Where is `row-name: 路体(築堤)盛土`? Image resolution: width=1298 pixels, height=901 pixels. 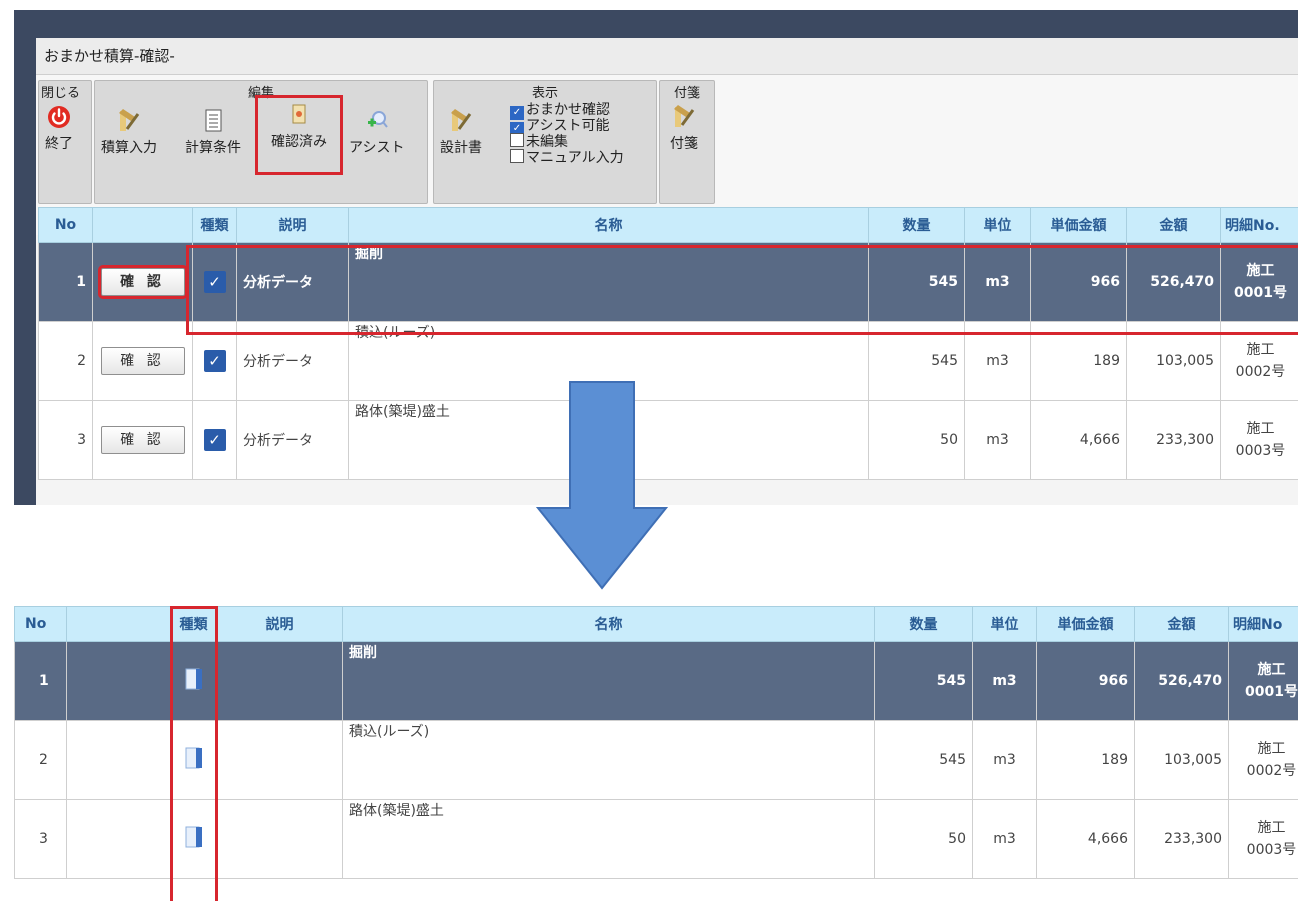
row-name: 路体(築堤)盛土 is located at coordinates (608, 839).